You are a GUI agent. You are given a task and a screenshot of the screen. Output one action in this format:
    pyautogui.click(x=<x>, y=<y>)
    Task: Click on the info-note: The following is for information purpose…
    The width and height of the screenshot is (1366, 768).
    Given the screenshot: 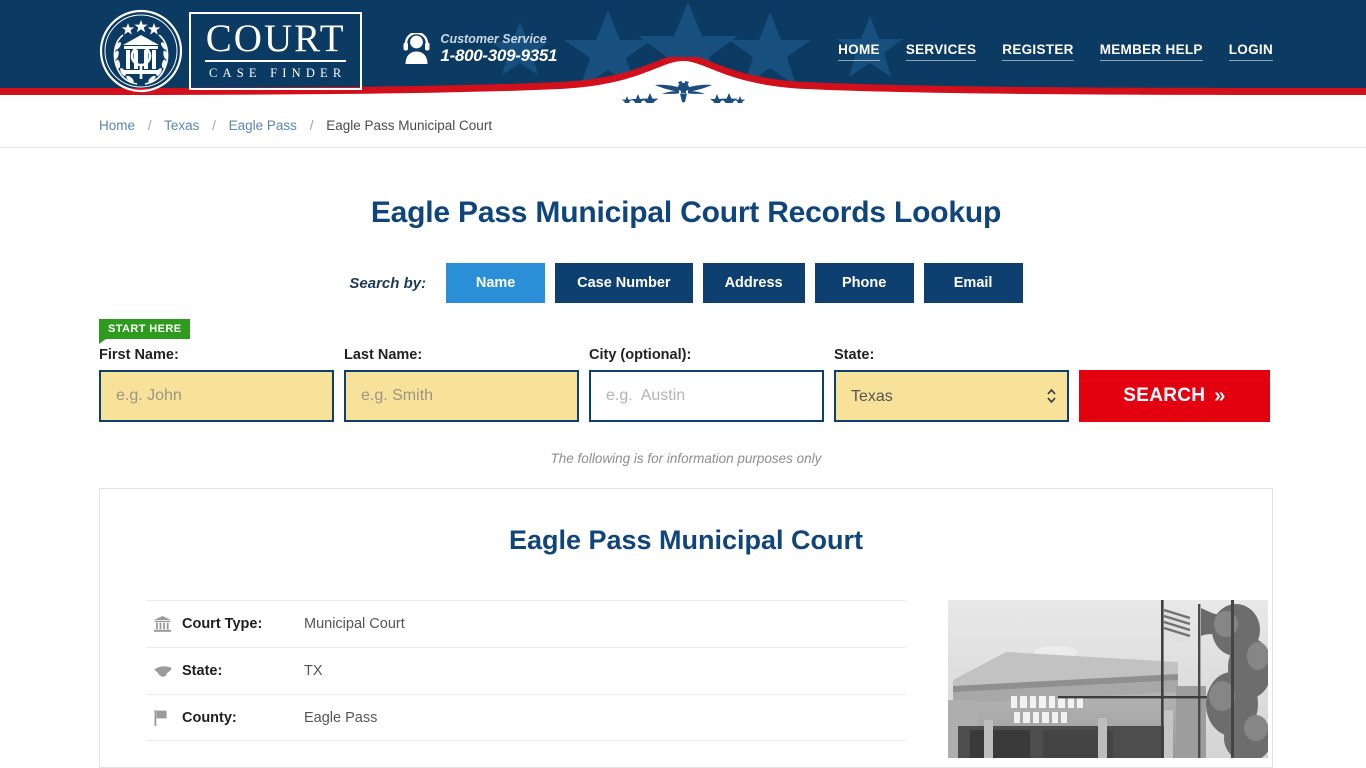 What is the action you would take?
    pyautogui.click(x=686, y=458)
    